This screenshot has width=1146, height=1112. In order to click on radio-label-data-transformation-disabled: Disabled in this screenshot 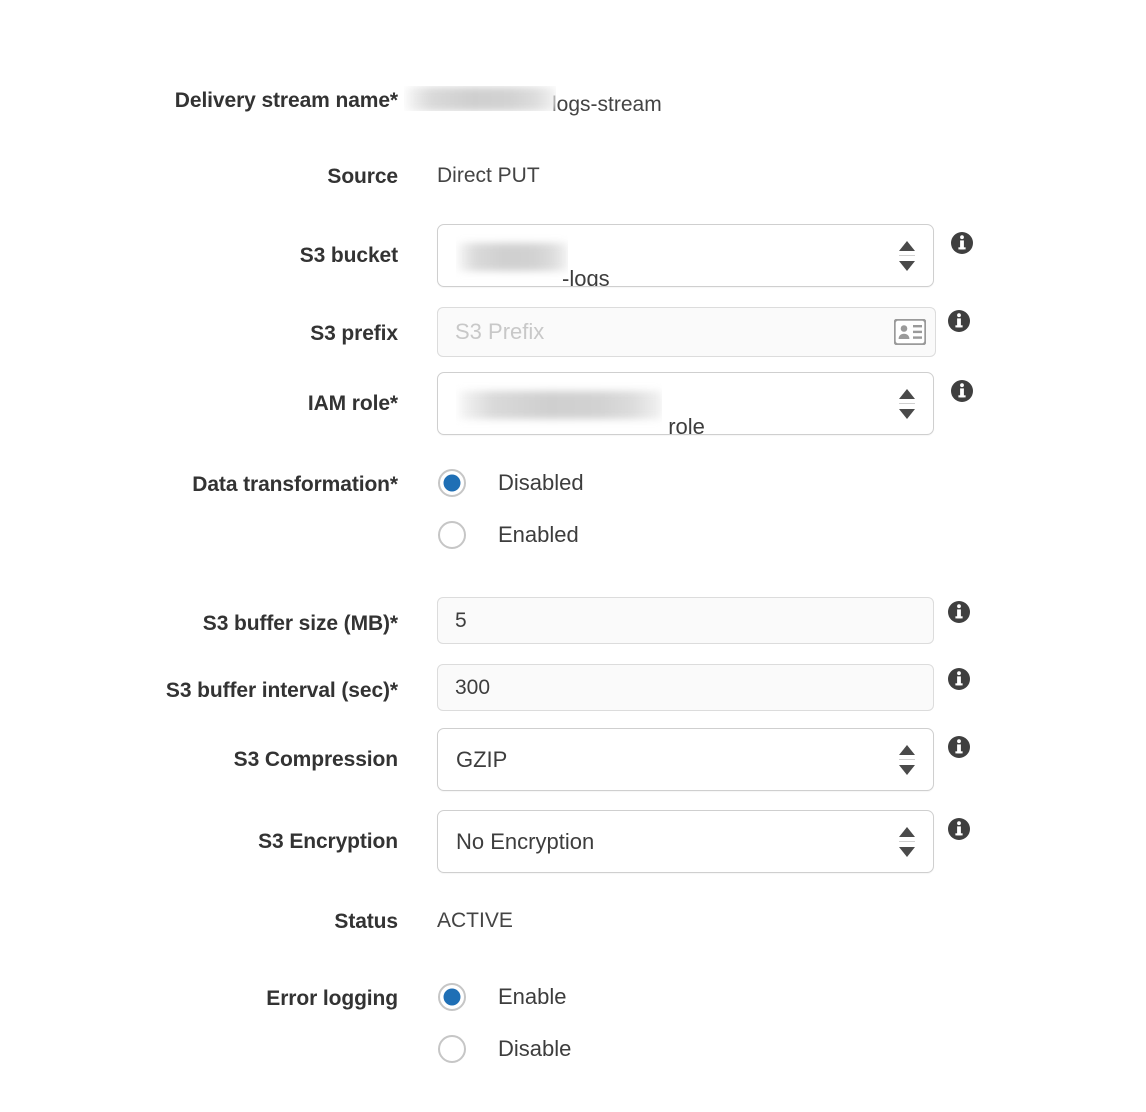, I will do `click(541, 483)`.